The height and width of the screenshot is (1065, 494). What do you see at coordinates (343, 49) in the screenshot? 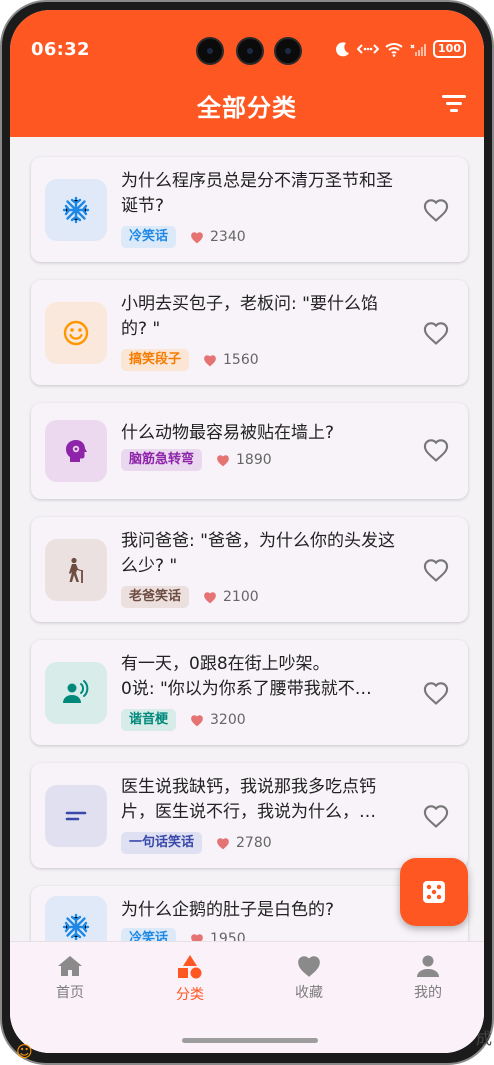
I see `moon-icon` at bounding box center [343, 49].